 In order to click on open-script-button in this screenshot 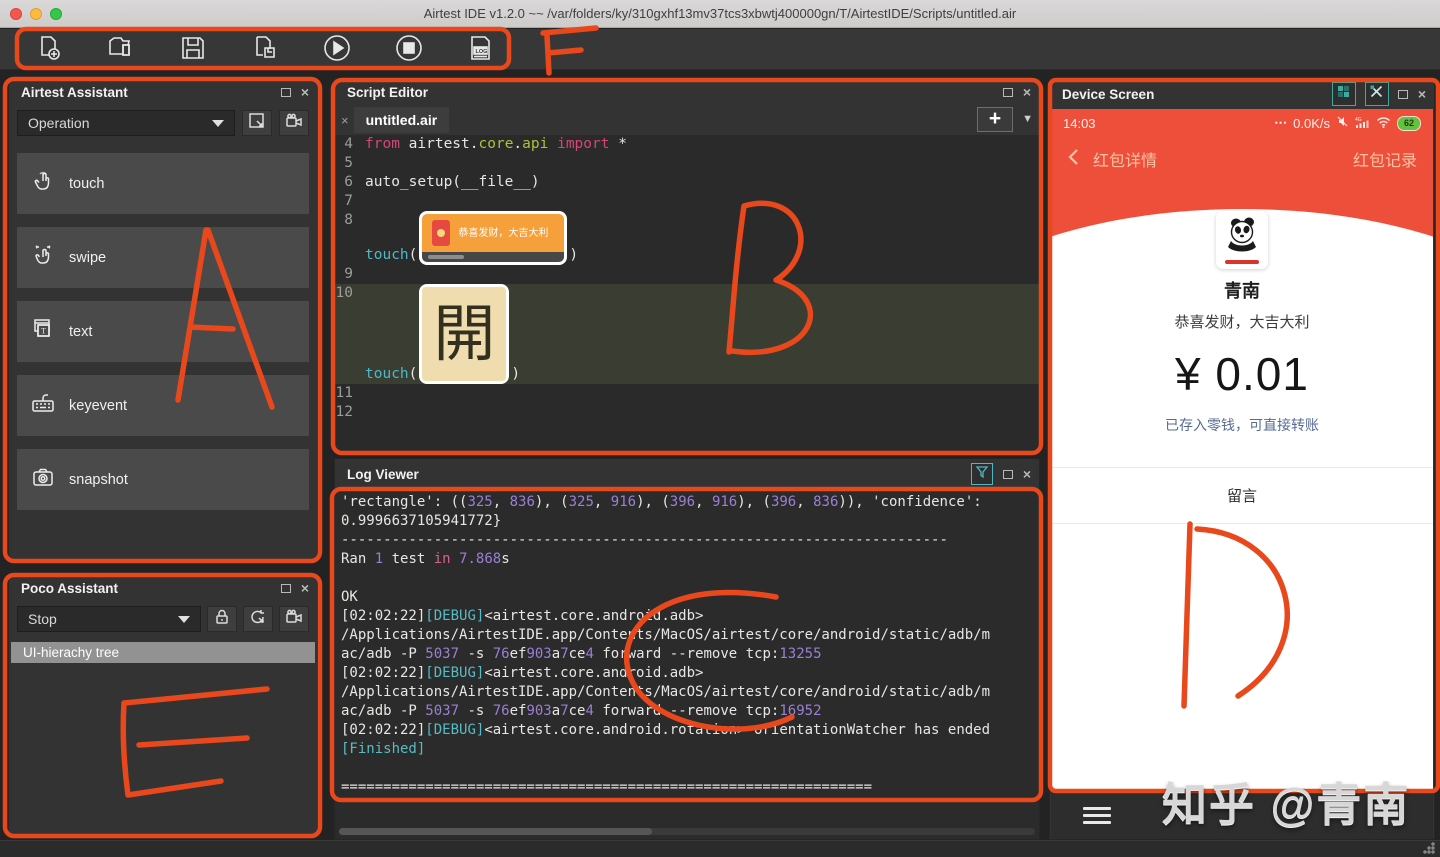, I will do `click(121, 49)`.